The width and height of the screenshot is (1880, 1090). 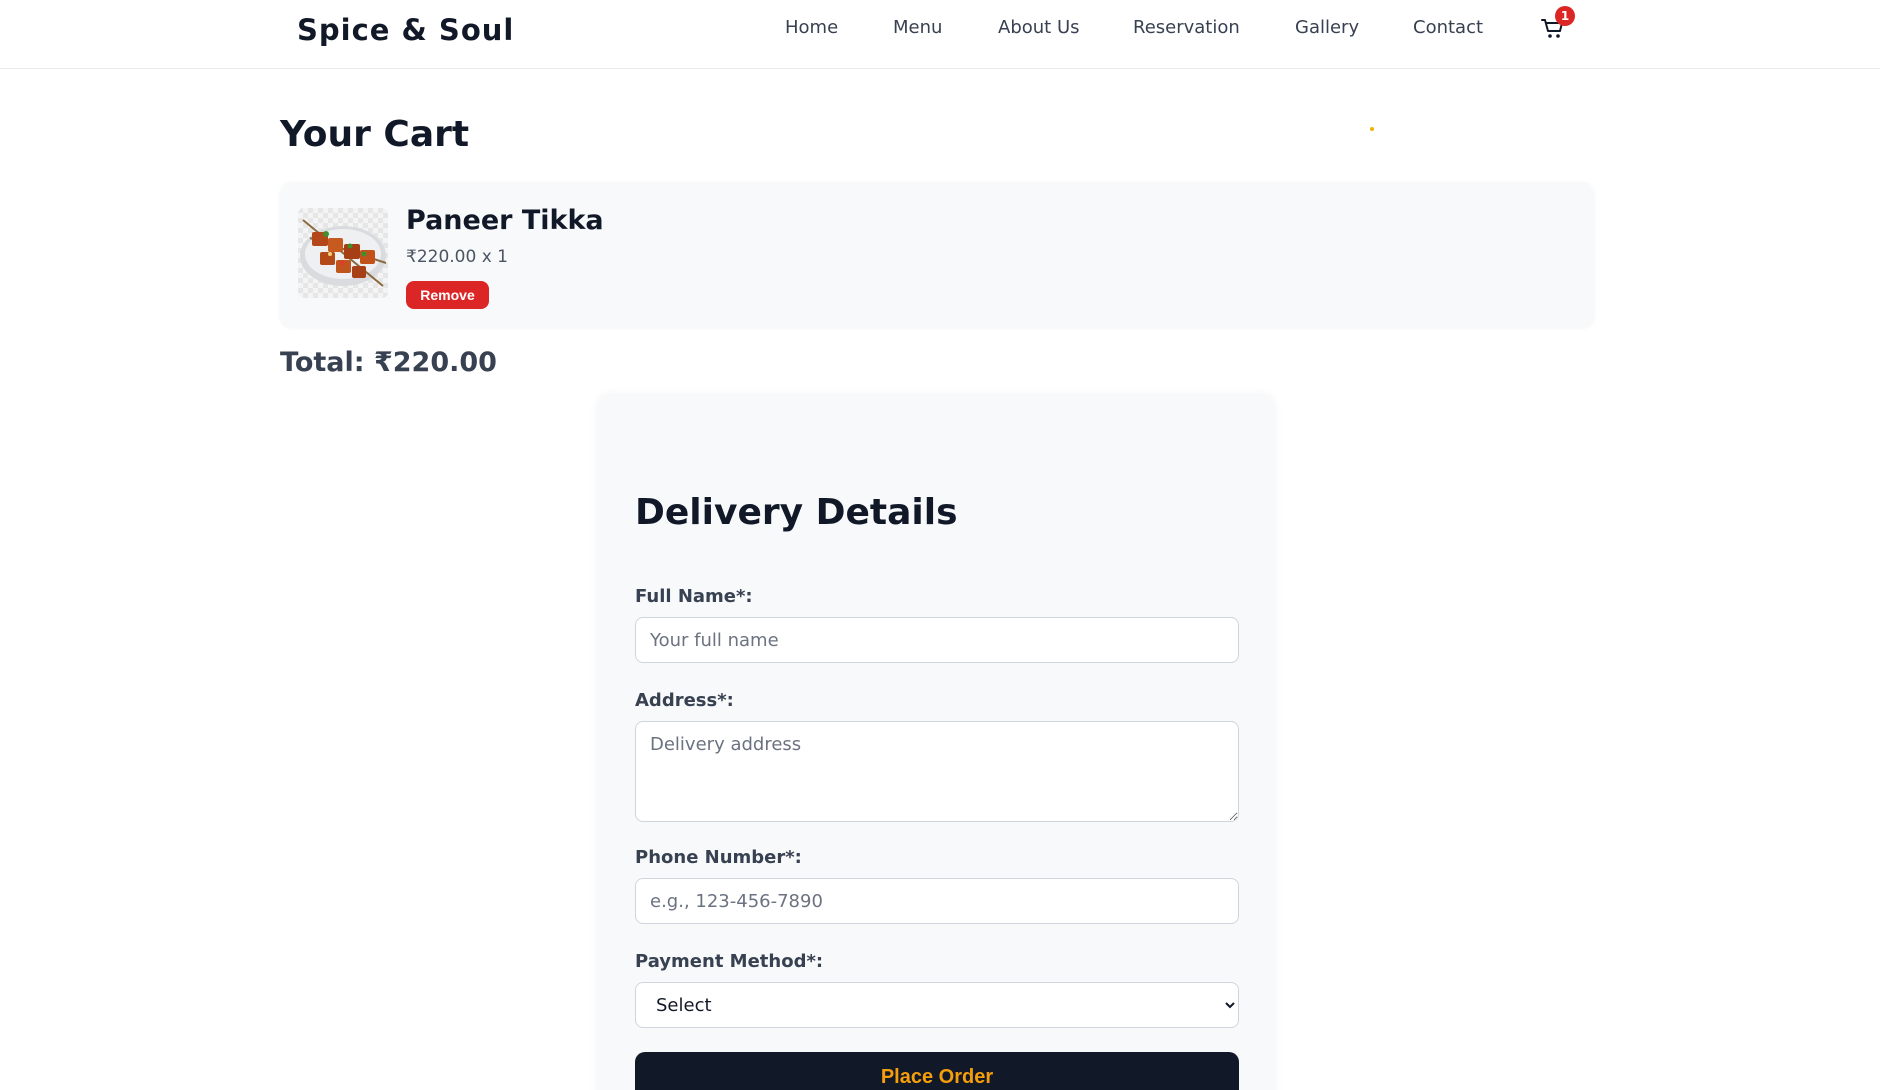 What do you see at coordinates (343, 253) in the screenshot?
I see `paneer-tikka-image` at bounding box center [343, 253].